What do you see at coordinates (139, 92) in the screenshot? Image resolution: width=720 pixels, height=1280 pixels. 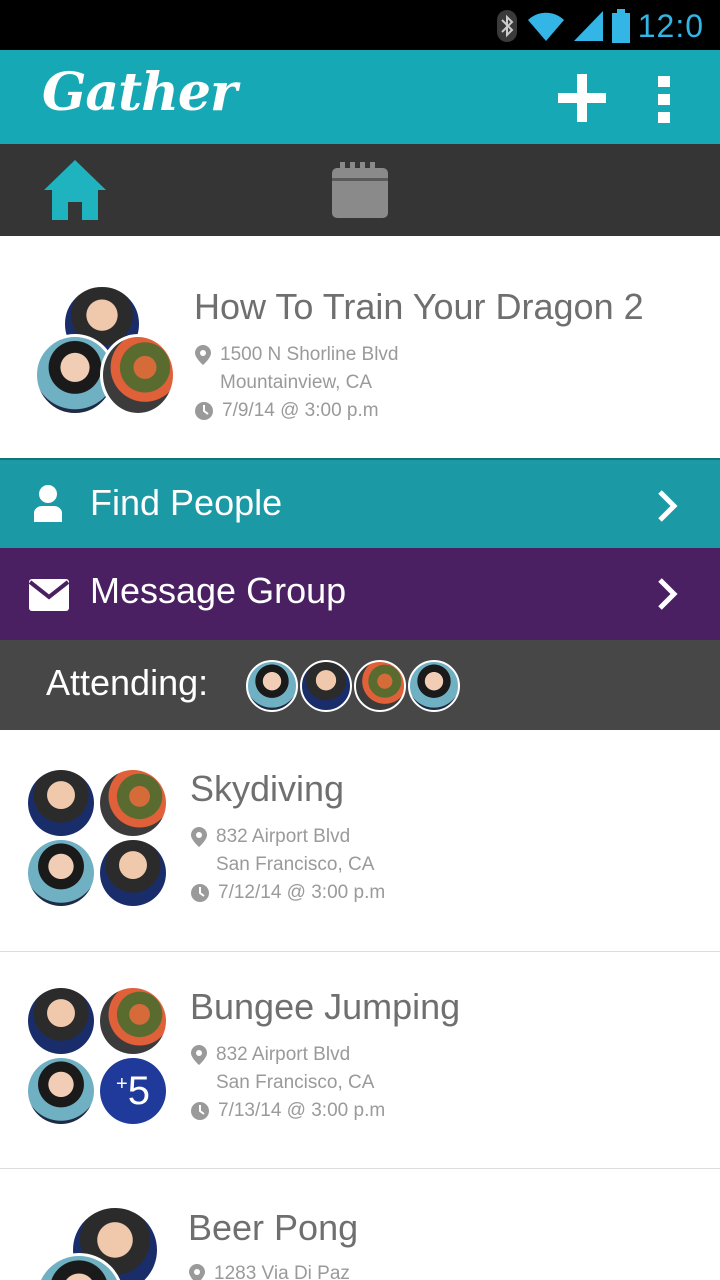 I see `app-logo: Gather` at bounding box center [139, 92].